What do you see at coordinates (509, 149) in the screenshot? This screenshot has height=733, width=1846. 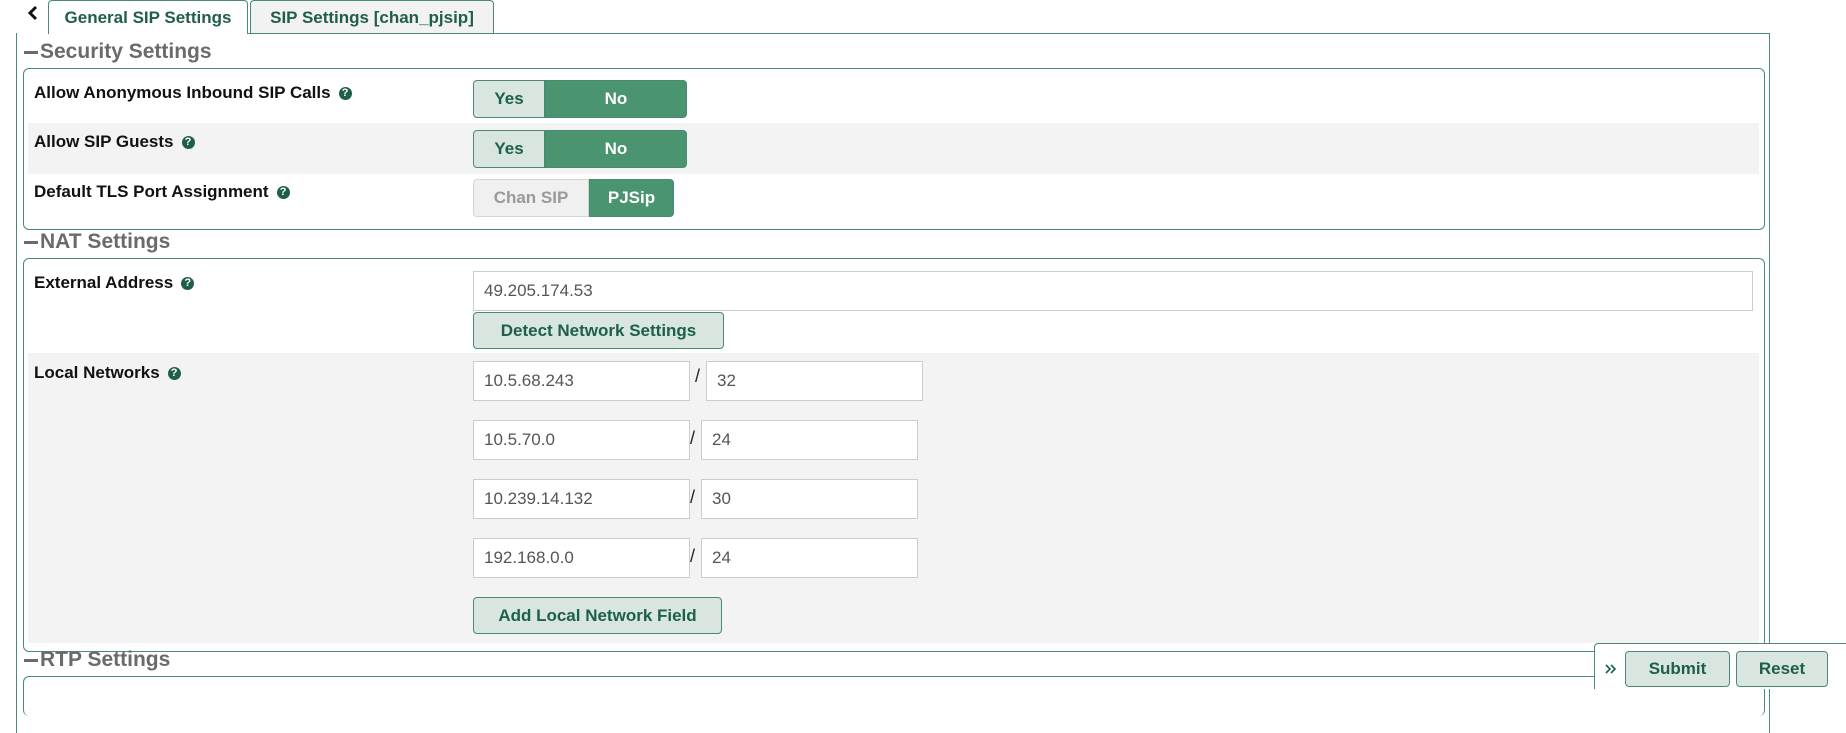 I see `sip-guests-yes-button: Yes` at bounding box center [509, 149].